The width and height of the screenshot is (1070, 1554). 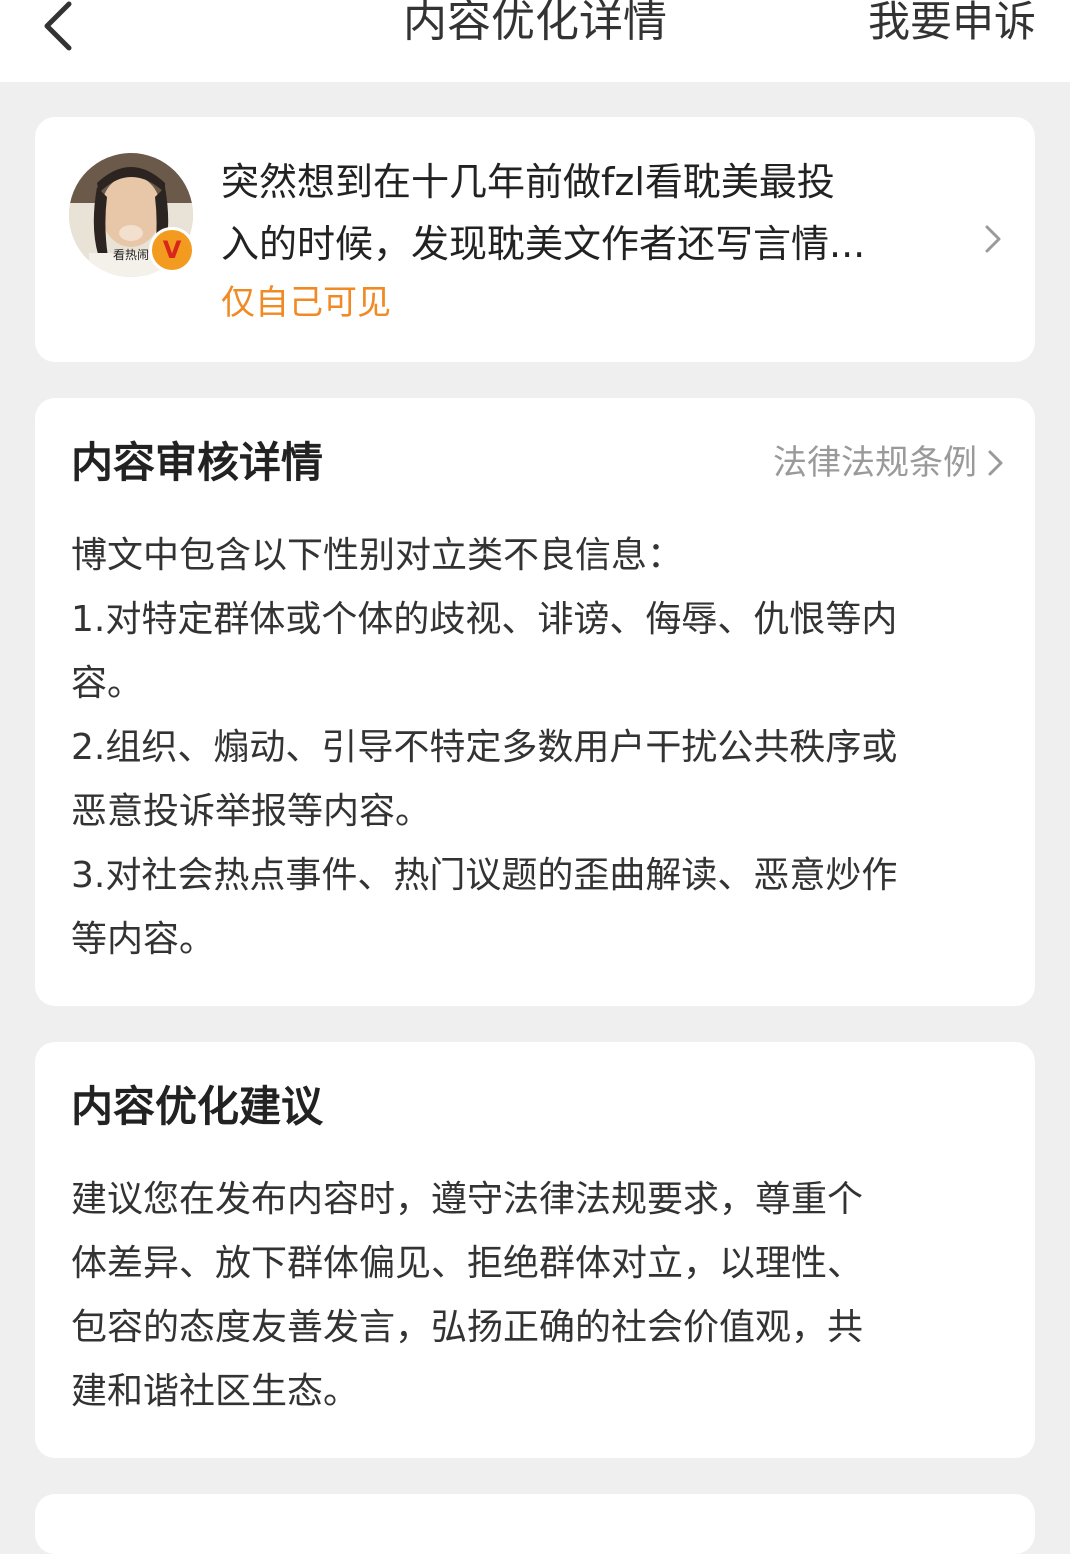 What do you see at coordinates (131, 255) in the screenshot?
I see `avatar-caption: 看热闹` at bounding box center [131, 255].